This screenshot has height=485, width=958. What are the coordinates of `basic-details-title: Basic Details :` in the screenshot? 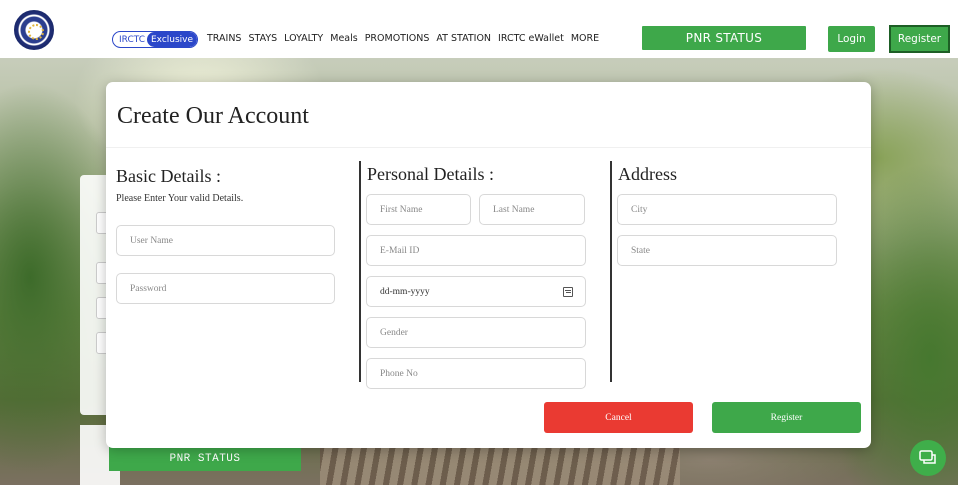 It's located at (168, 176).